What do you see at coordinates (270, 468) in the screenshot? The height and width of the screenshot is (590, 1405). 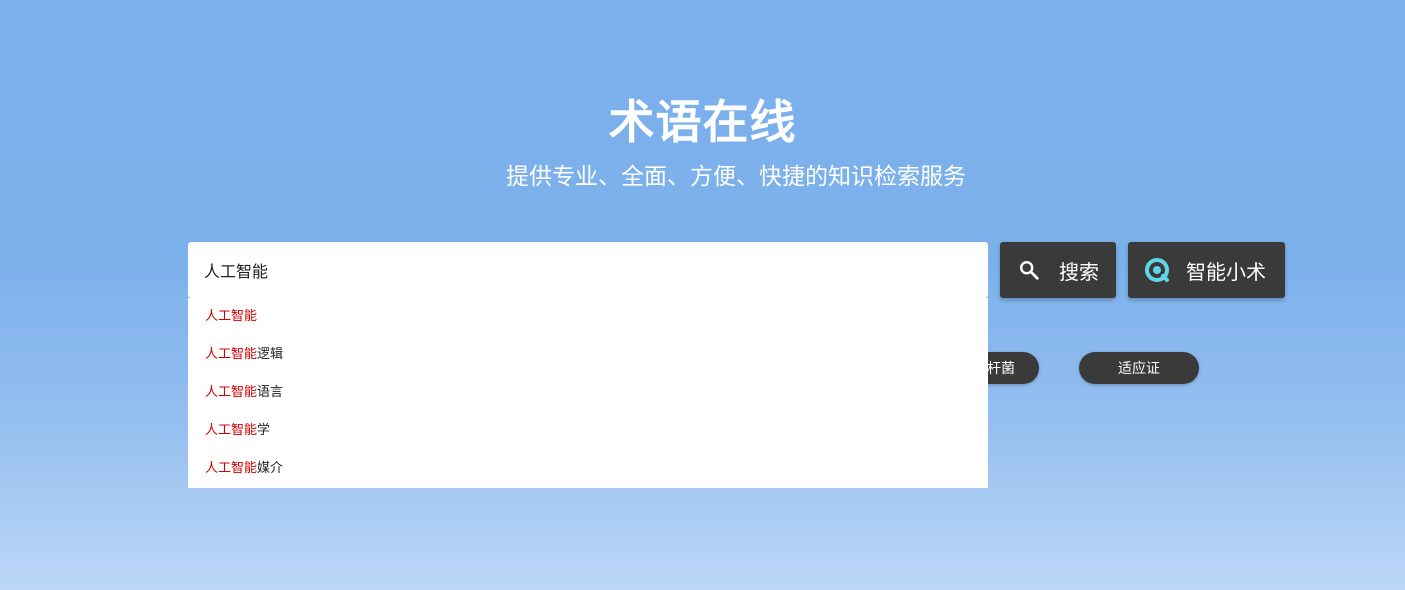 I see `suggestion-rest: 媒介` at bounding box center [270, 468].